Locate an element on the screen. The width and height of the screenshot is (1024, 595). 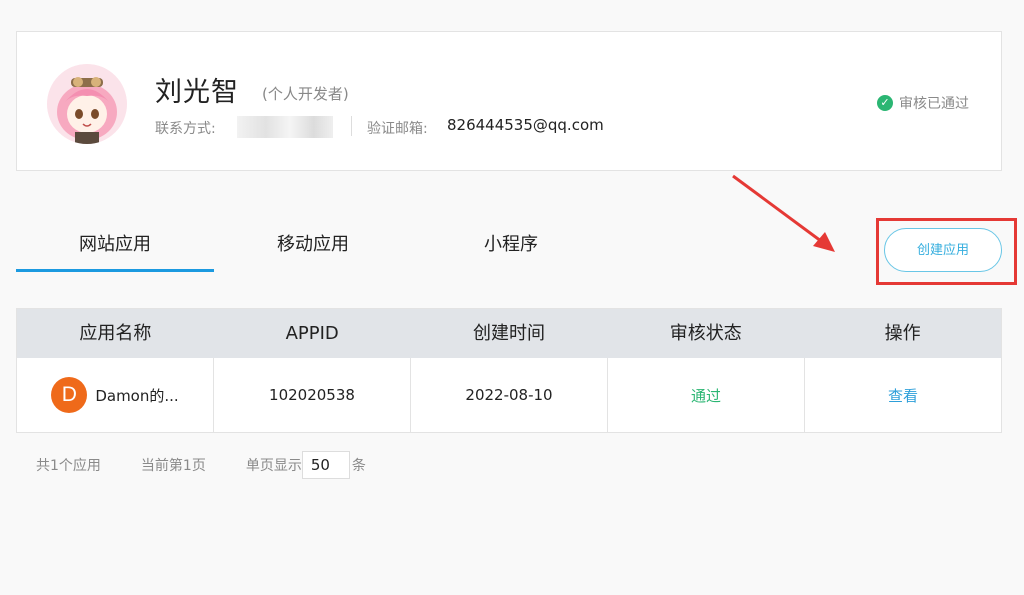
developer-name: 刘光智 is located at coordinates (197, 92).